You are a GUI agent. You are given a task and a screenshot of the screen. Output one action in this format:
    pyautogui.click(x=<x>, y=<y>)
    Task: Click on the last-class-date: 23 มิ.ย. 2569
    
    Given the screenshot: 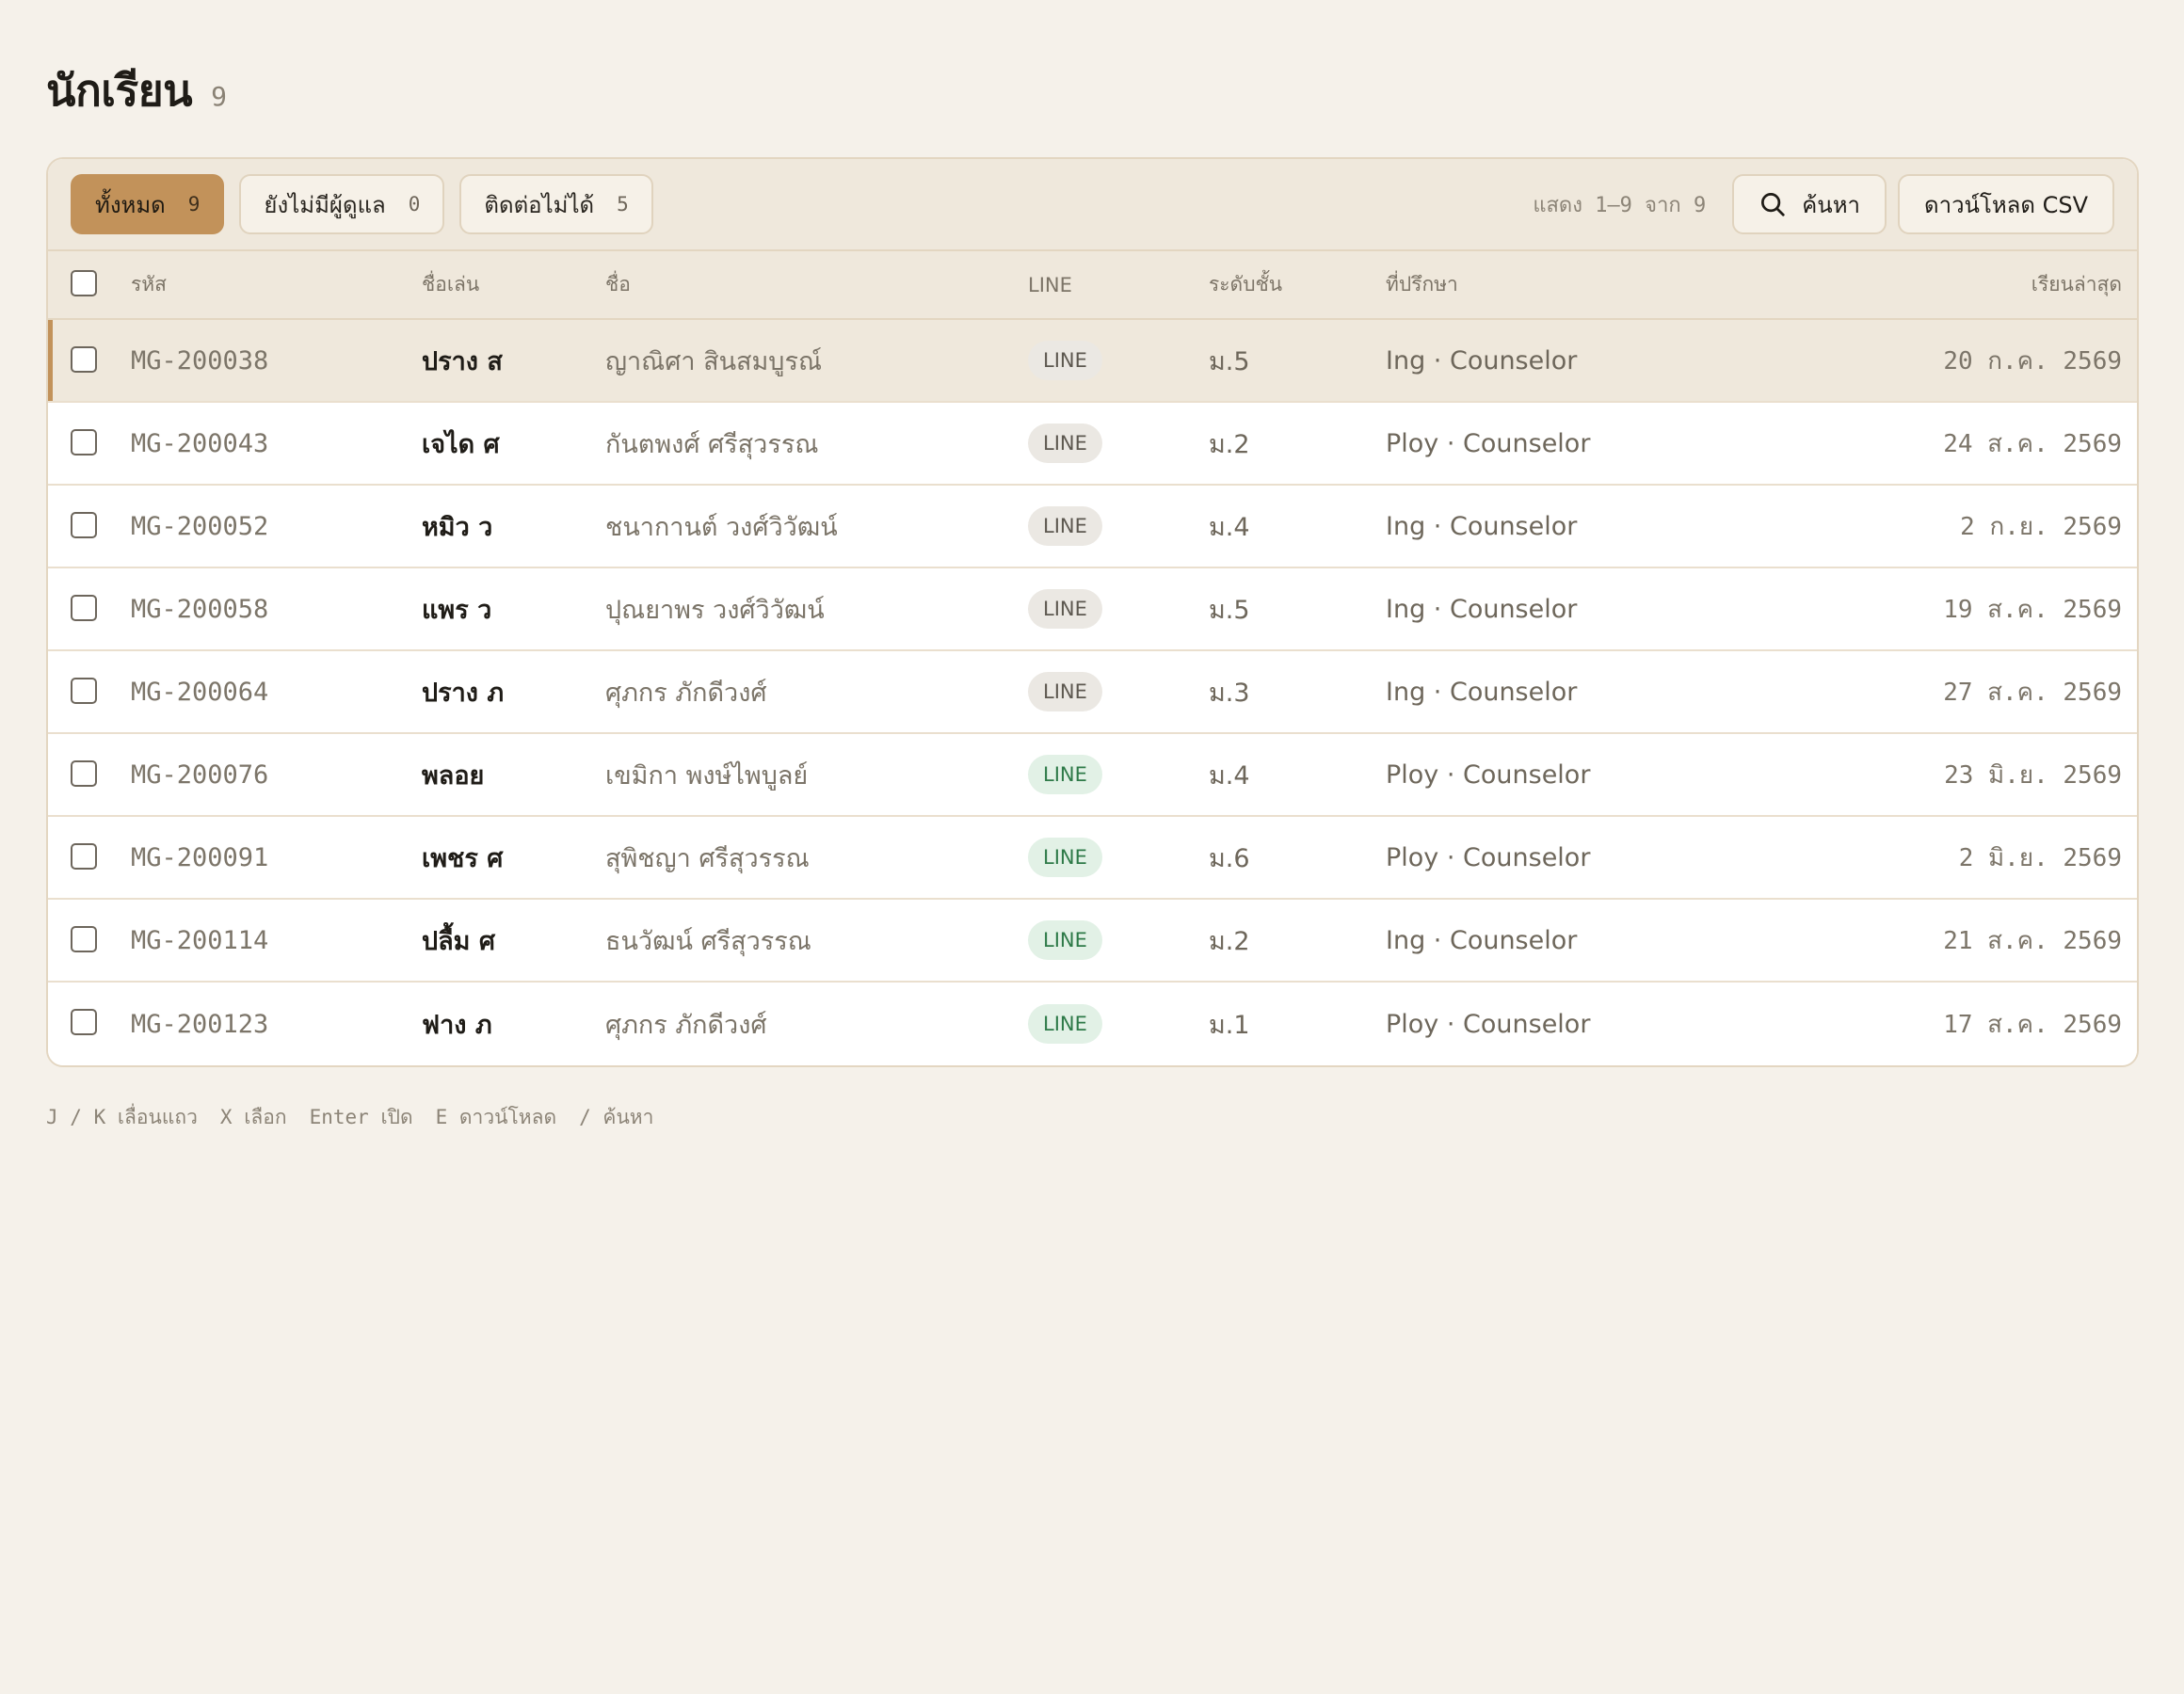 What is the action you would take?
    pyautogui.click(x=2033, y=775)
    